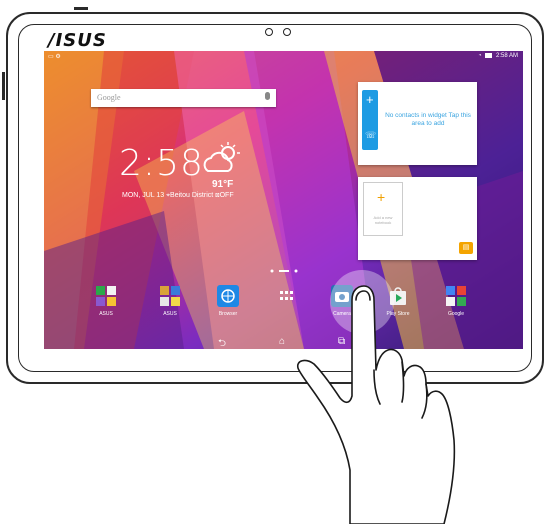 Image resolution: width=552 pixels, height=524 pixels. Describe the element at coordinates (489, 55) in the screenshot. I see `battery-icon` at that location.